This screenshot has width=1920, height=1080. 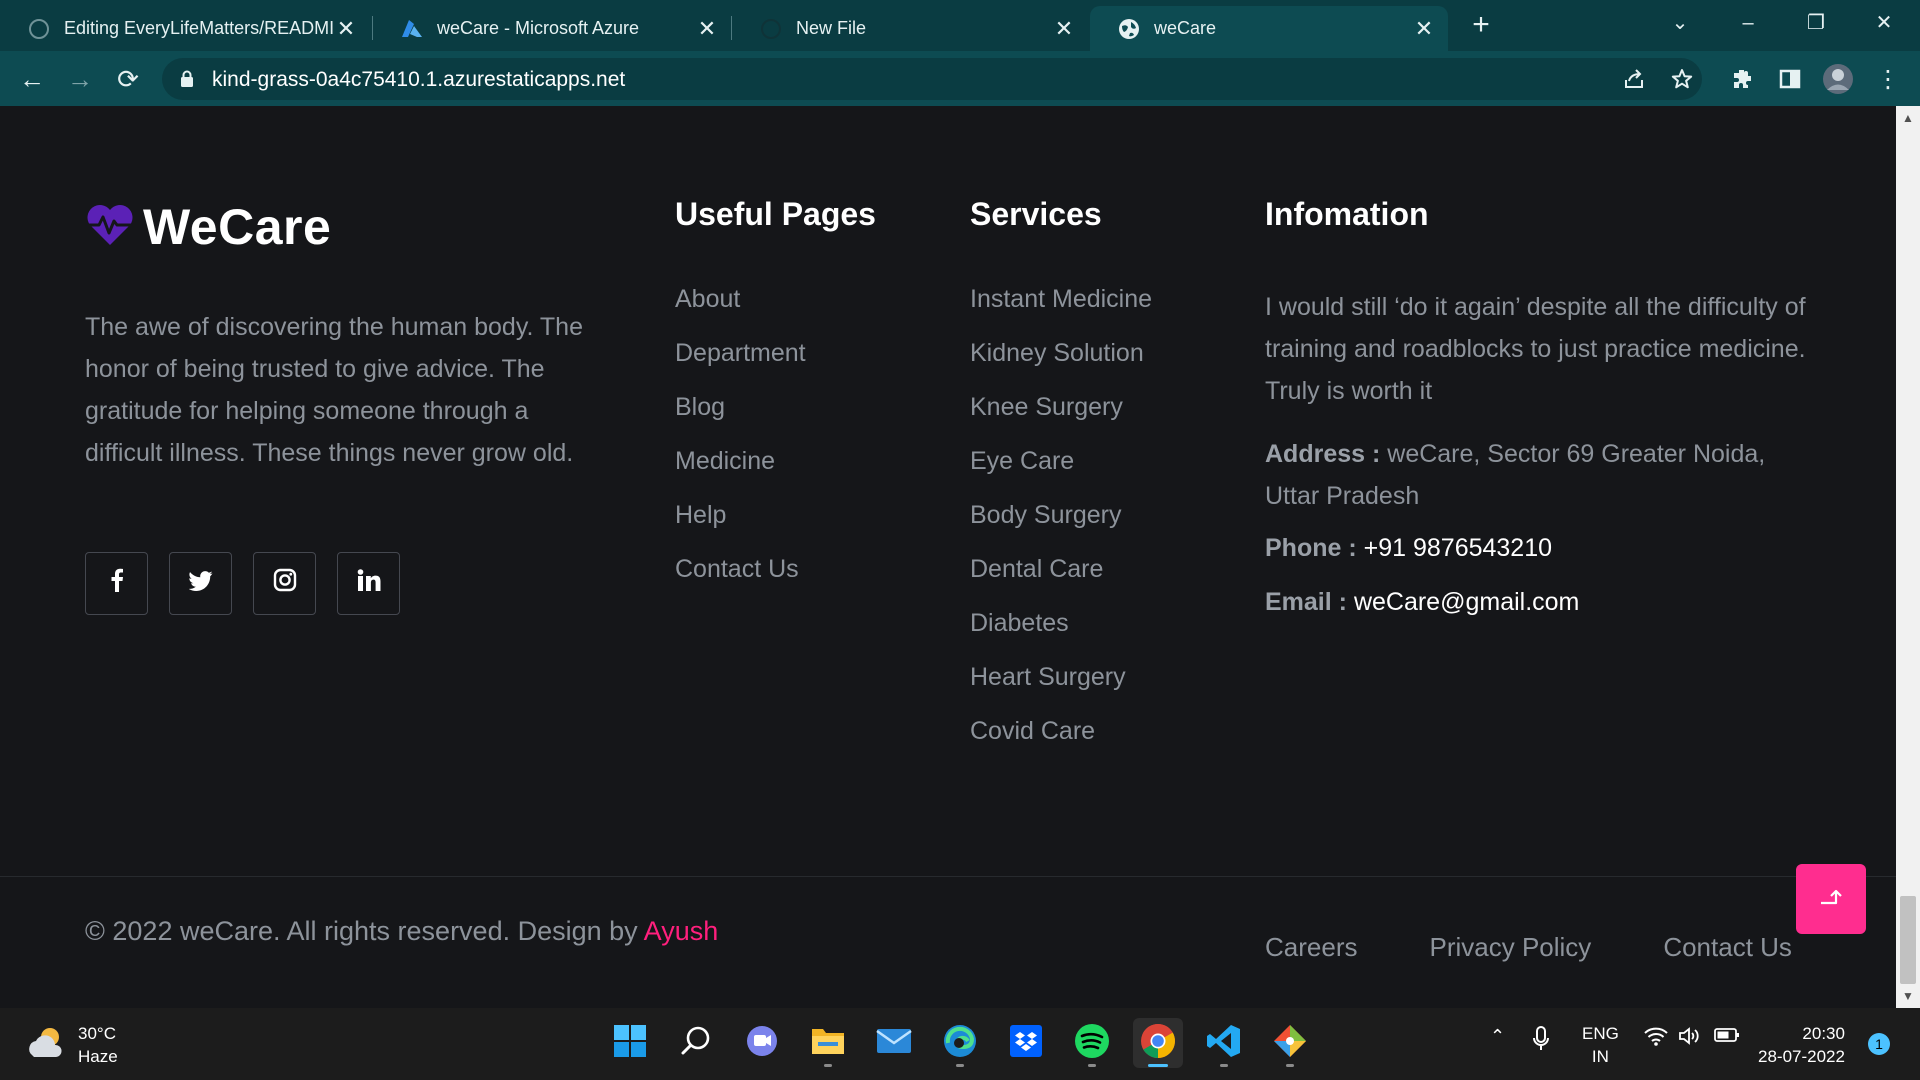 What do you see at coordinates (1061, 473) in the screenshot?
I see `service-link-eye-care: Eye Care` at bounding box center [1061, 473].